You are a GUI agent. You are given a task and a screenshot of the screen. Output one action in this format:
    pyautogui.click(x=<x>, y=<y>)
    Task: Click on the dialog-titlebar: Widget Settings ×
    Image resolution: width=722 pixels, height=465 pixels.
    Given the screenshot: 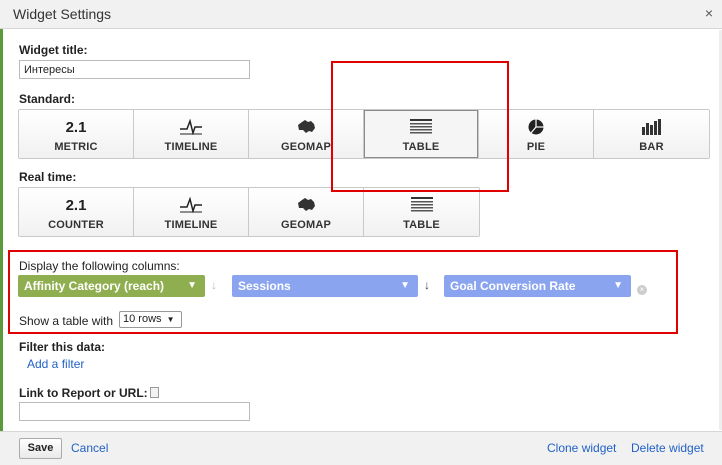 What is the action you would take?
    pyautogui.click(x=361, y=14)
    